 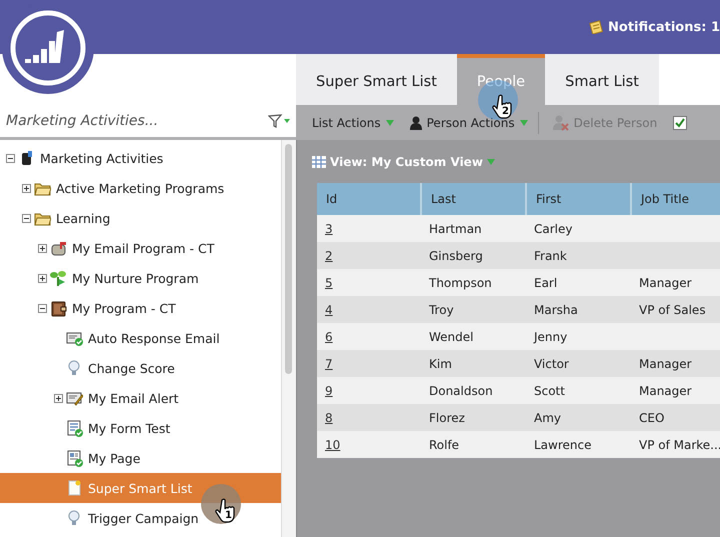 What do you see at coordinates (473, 444) in the screenshot?
I see `table-cell: Rolfe` at bounding box center [473, 444].